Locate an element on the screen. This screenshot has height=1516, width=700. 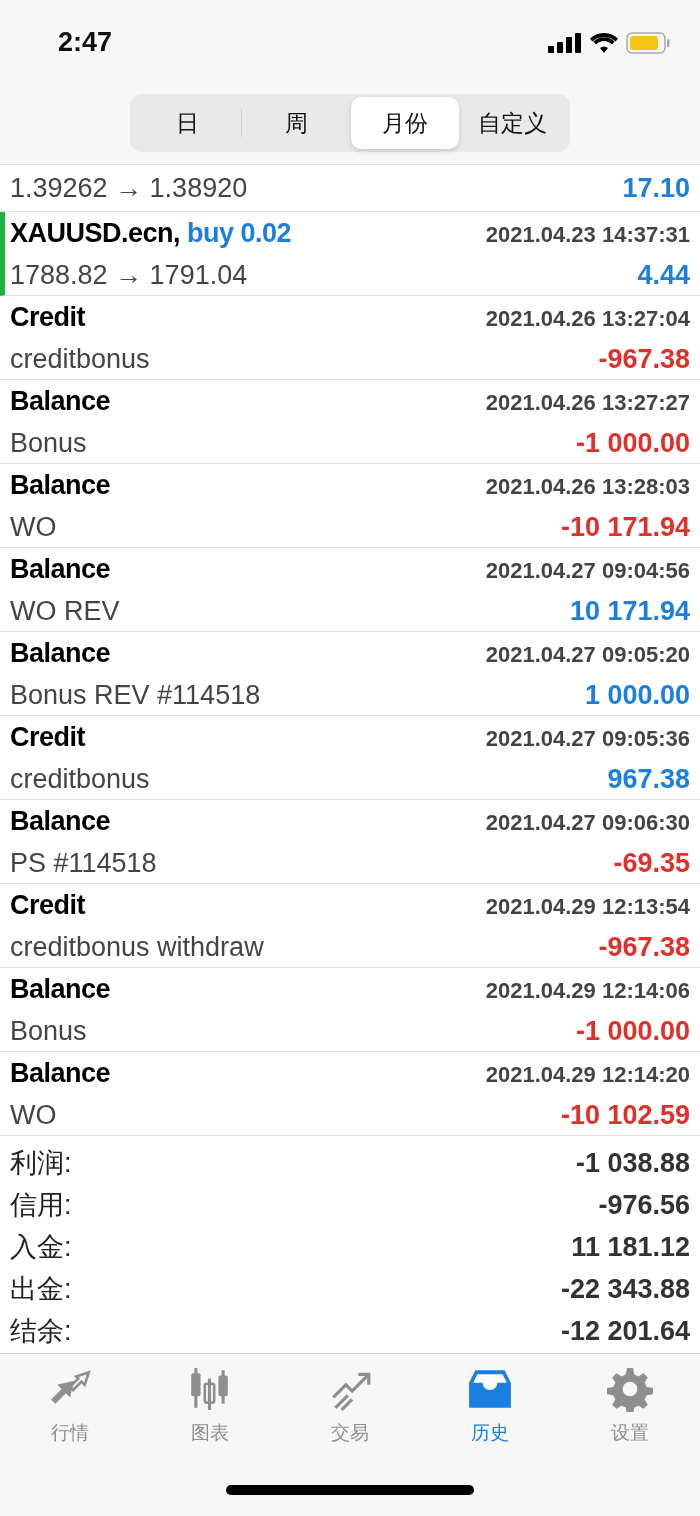
history-row: Balance 2021.04.26 13:28:03 WO -10 171.94 is located at coordinates (350, 506).